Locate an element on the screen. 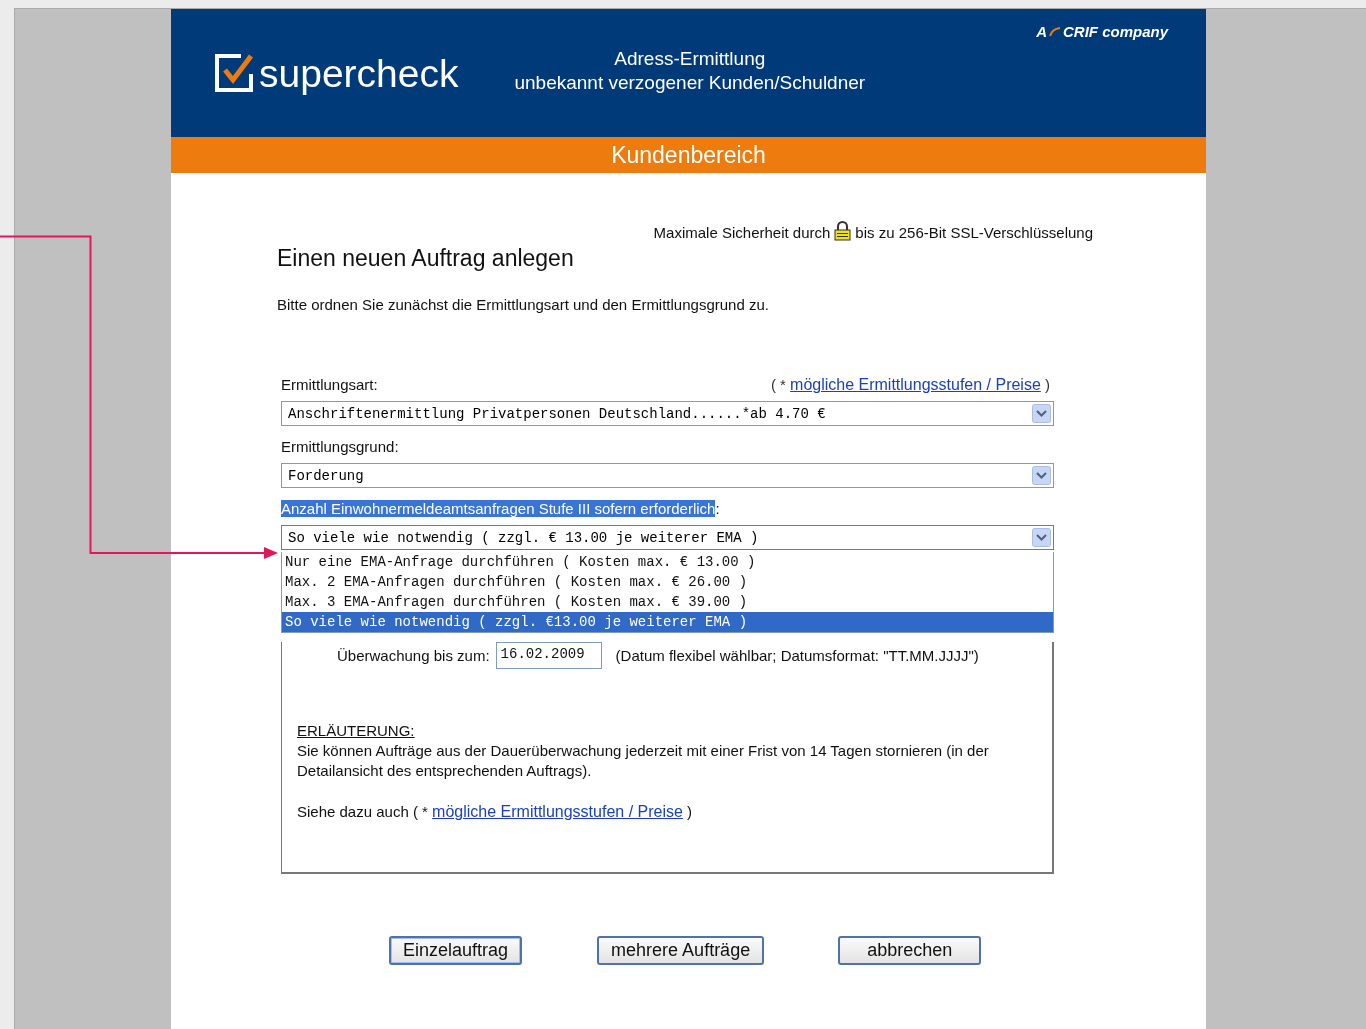  security-note: bis zu 256-Bit SSL-Verschlüsselung is located at coordinates (974, 232).